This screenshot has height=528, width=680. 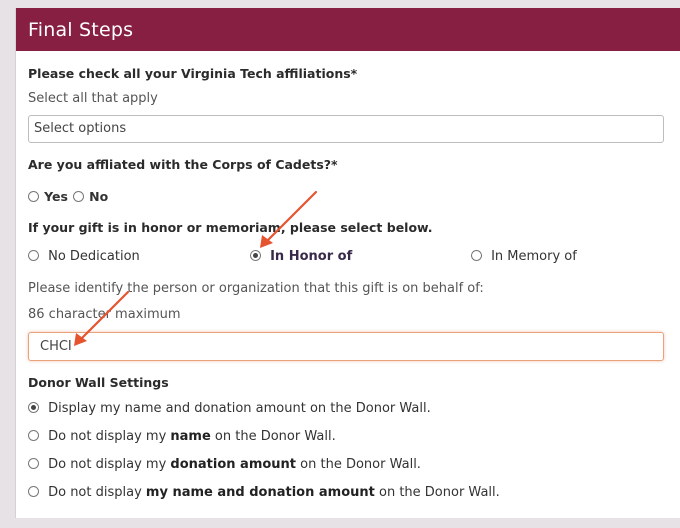 What do you see at coordinates (80, 128) in the screenshot?
I see `affiliations-select-placeholder: Select options` at bounding box center [80, 128].